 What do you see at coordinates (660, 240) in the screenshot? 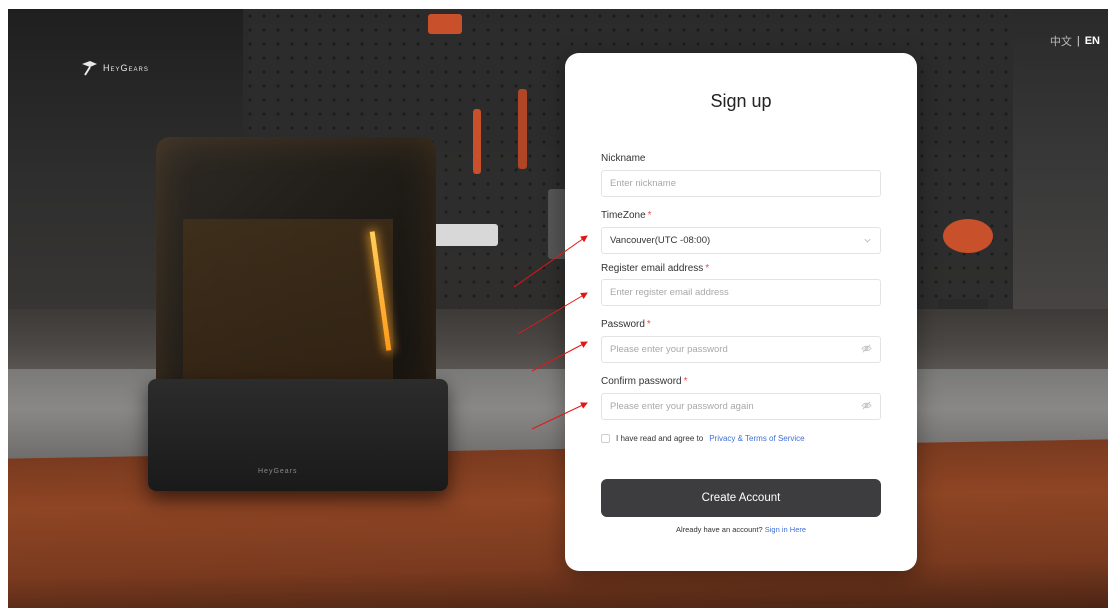
I see `timezone-value: Vancouver(UTC -08:00)` at bounding box center [660, 240].